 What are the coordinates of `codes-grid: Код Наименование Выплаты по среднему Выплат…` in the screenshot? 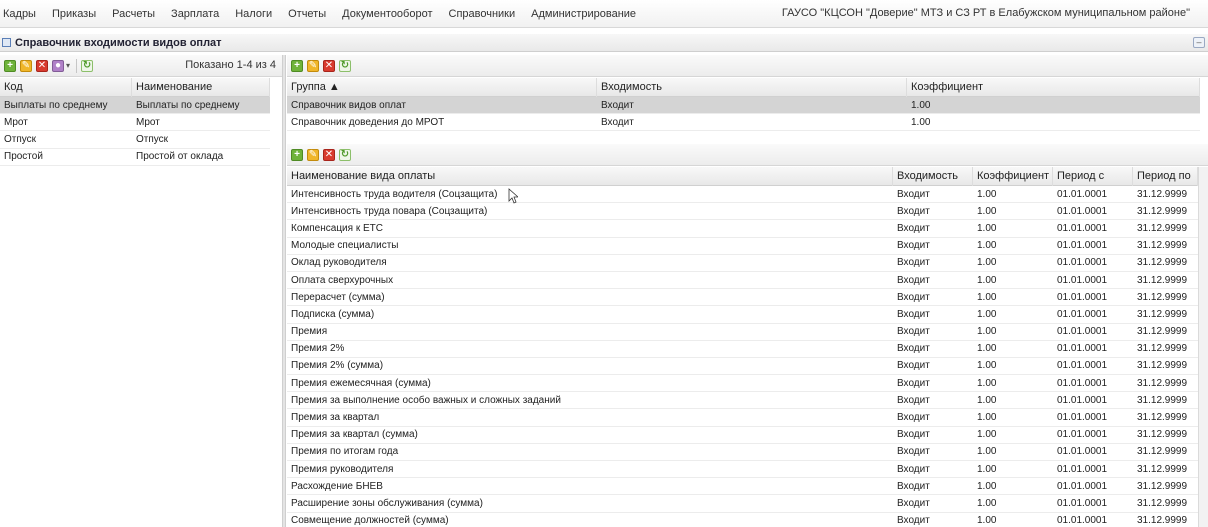 It's located at (135, 121).